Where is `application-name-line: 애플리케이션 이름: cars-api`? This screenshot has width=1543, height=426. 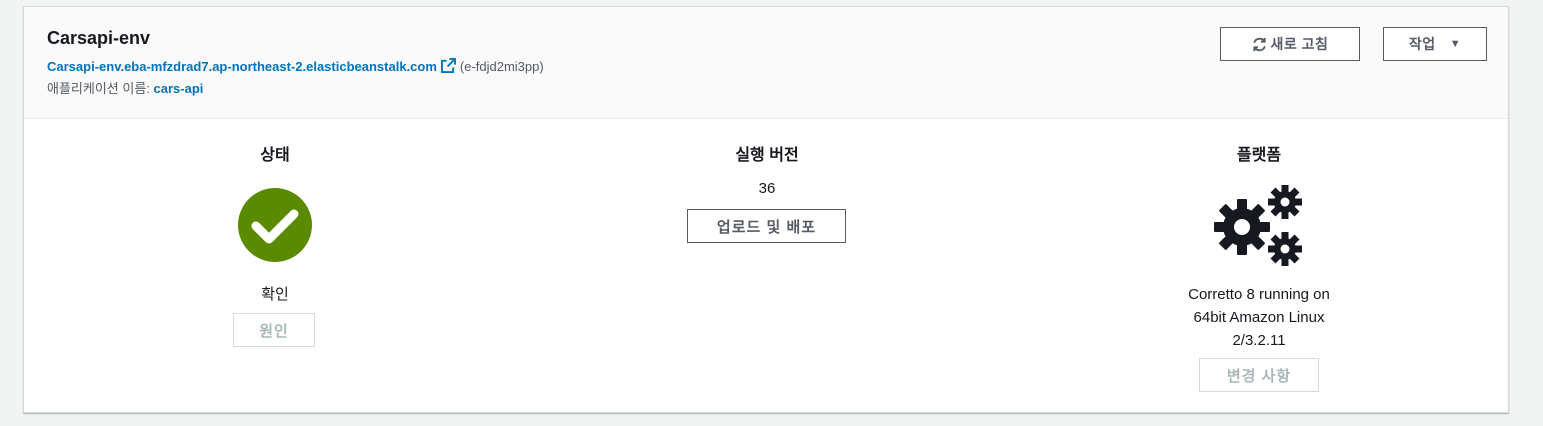
application-name-line: 애플리케이션 이름: cars-api is located at coordinates (125, 87).